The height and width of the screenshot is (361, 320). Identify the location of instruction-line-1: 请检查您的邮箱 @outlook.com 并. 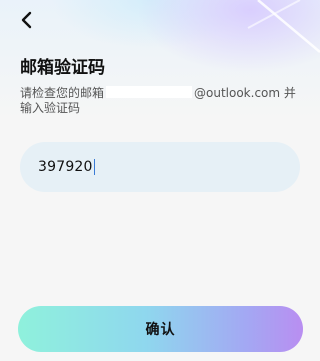
(162, 93).